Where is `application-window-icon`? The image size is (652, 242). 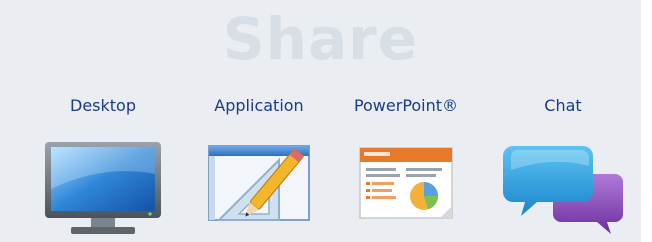 application-window-icon is located at coordinates (259, 188).